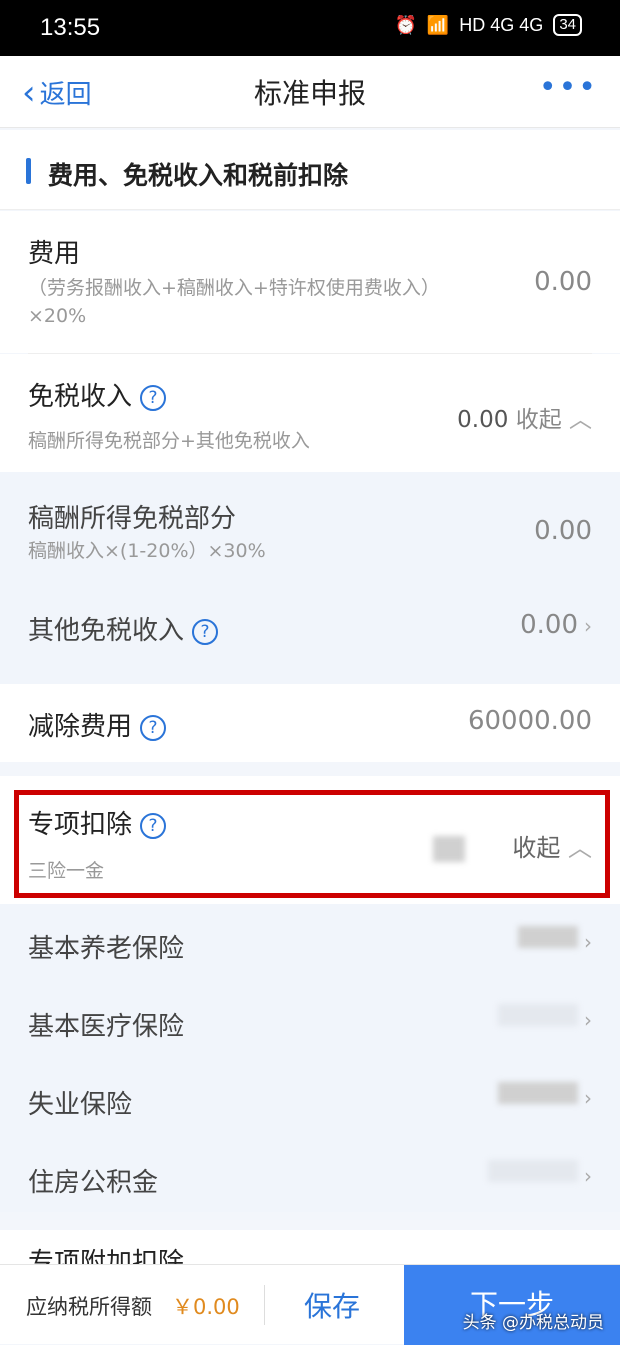 Image resolution: width=620 pixels, height=1345 pixels. I want to click on section-header: 费用、免税收入和税前扣除, so click(310, 170).